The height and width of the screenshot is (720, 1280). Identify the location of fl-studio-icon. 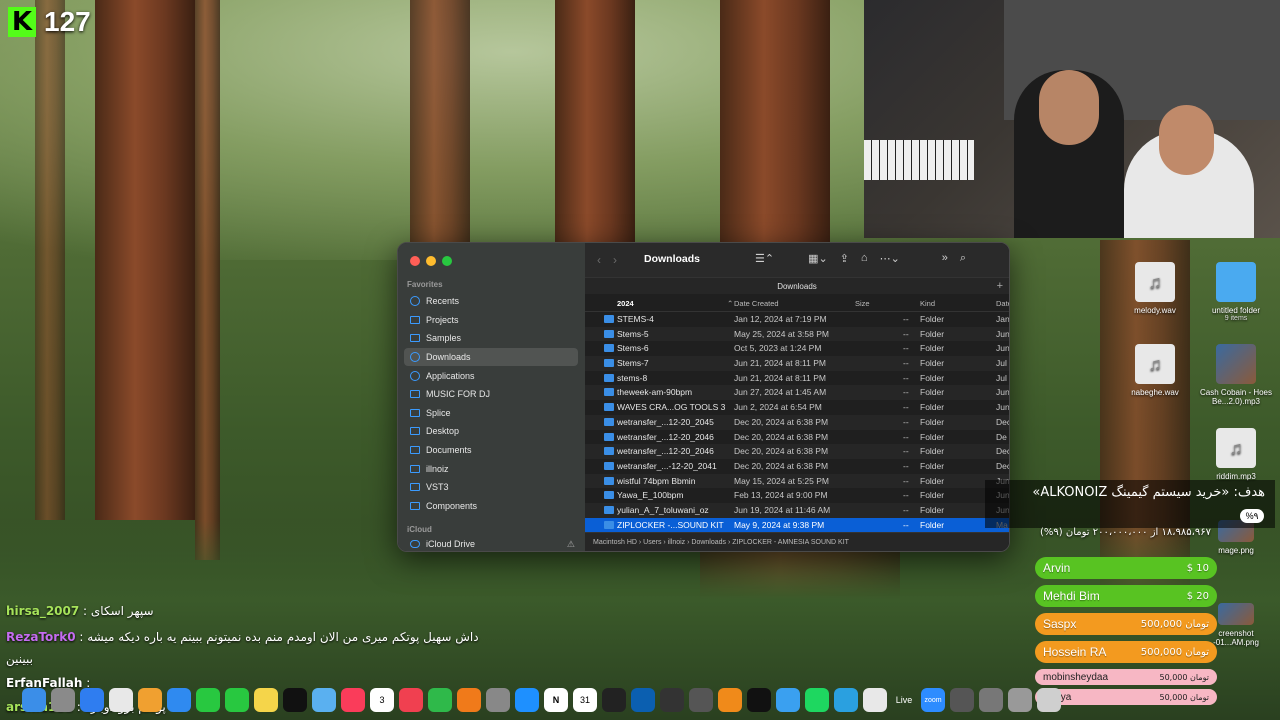
(730, 700).